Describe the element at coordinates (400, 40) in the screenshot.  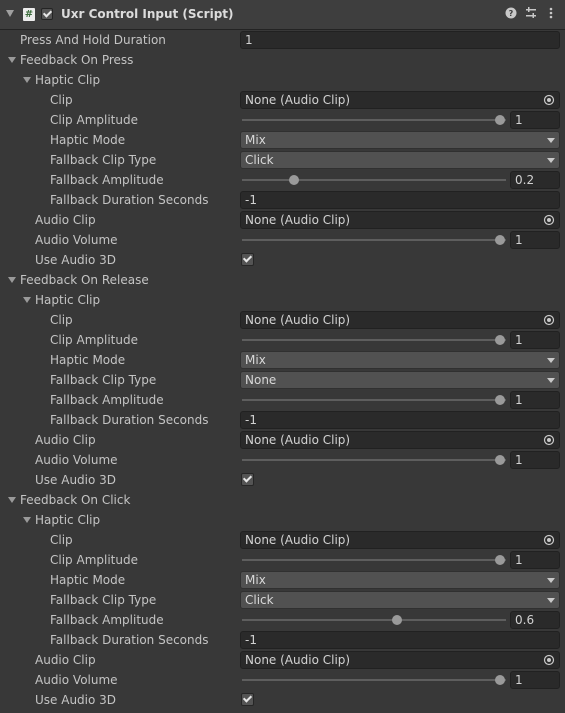
I see `press-and-hold-input: 1` at that location.